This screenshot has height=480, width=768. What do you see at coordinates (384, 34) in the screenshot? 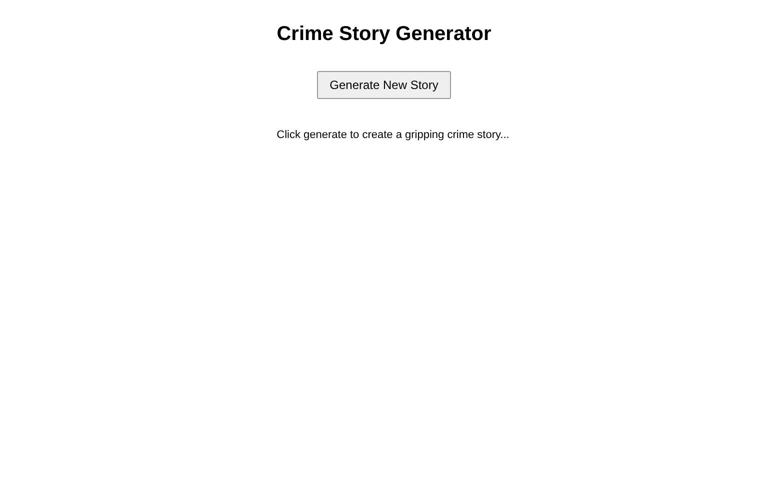
I see `page-title: Crime Story Generator` at bounding box center [384, 34].